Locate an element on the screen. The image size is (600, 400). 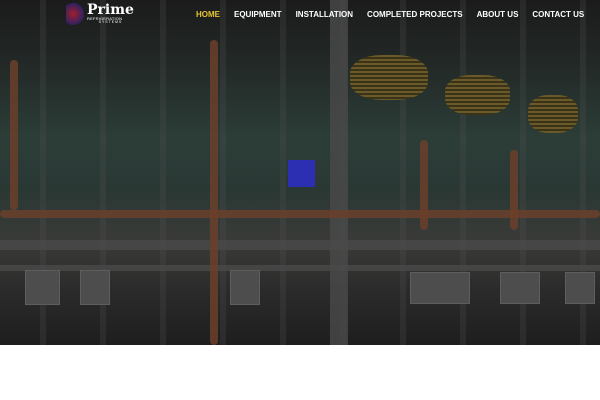
logo-icon is located at coordinates (75, 14).